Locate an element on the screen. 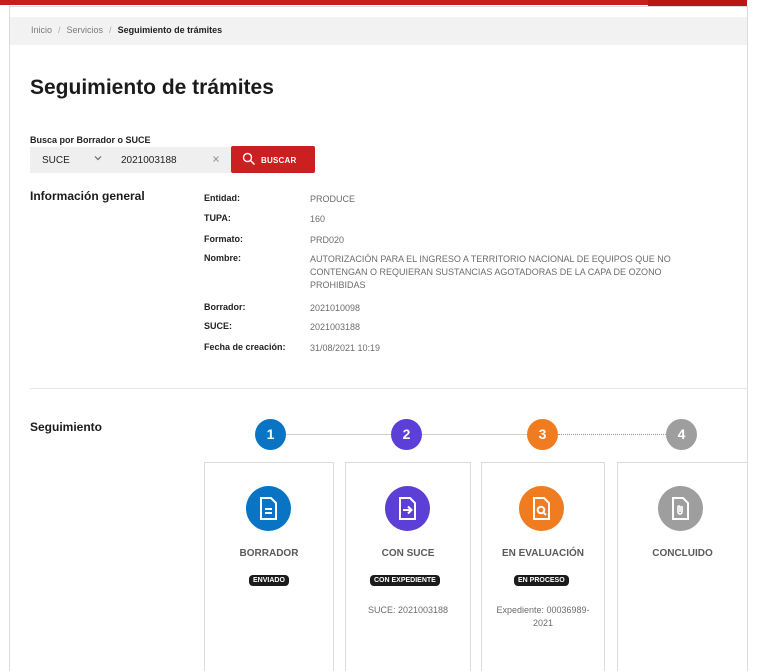  chevron-down-icon is located at coordinates (98, 159).